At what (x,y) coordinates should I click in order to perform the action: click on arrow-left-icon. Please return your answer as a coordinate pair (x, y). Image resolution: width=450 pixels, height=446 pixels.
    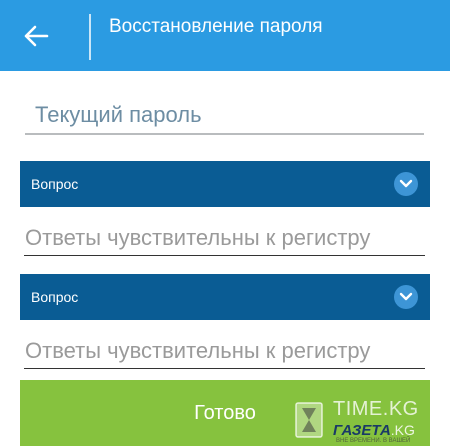
    Looking at the image, I should click on (36, 36).